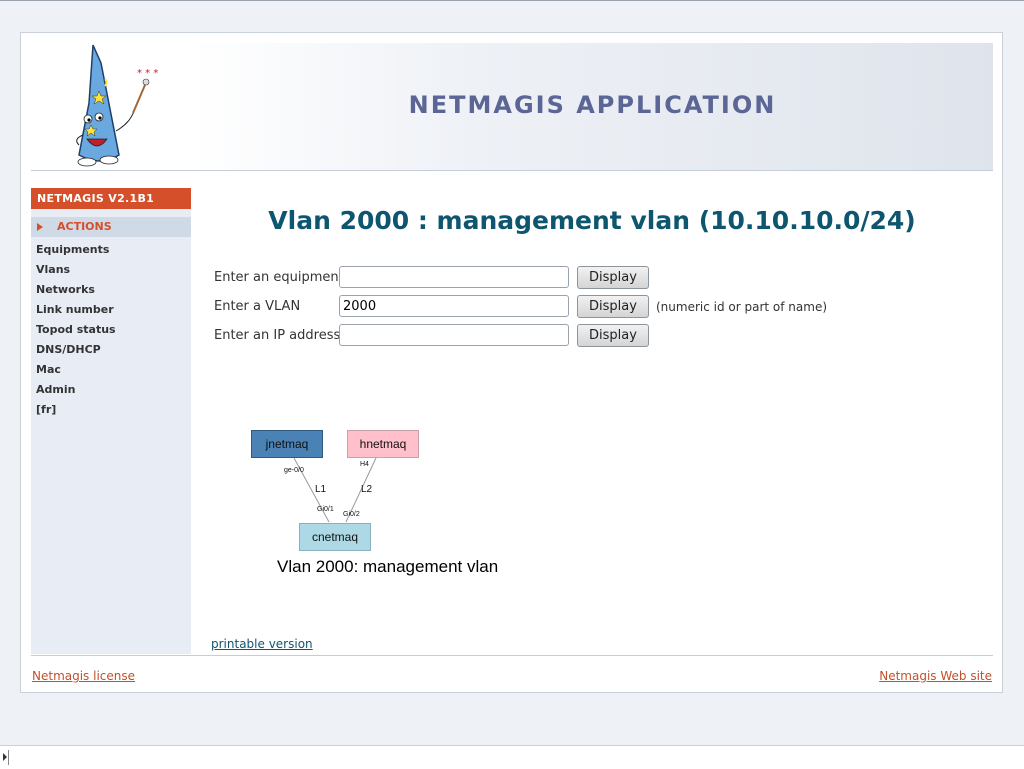  What do you see at coordinates (364, 464) in the screenshot?
I see `port-label-h4: H4` at bounding box center [364, 464].